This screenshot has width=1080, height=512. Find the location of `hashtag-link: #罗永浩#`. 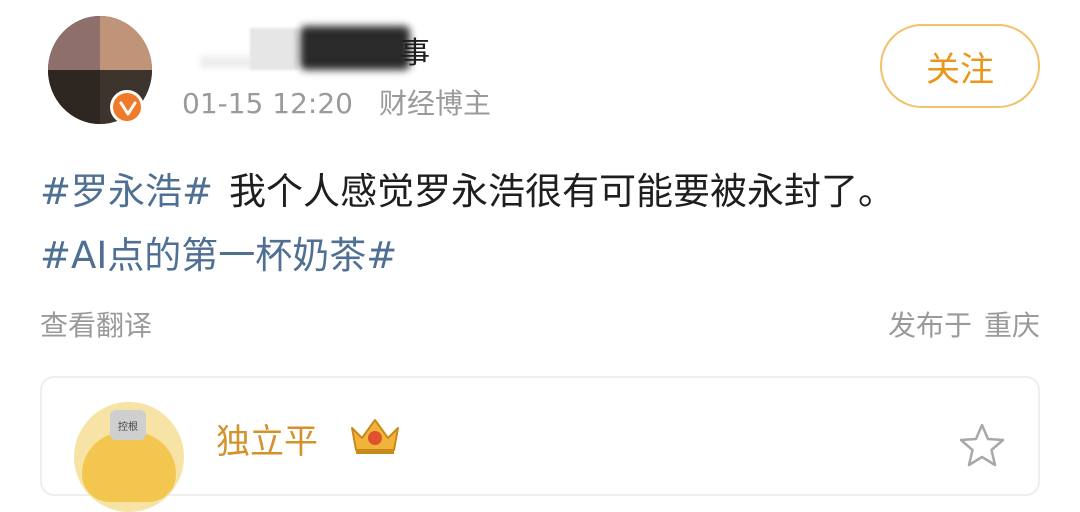

hashtag-link: #罗永浩# is located at coordinates (126, 191).